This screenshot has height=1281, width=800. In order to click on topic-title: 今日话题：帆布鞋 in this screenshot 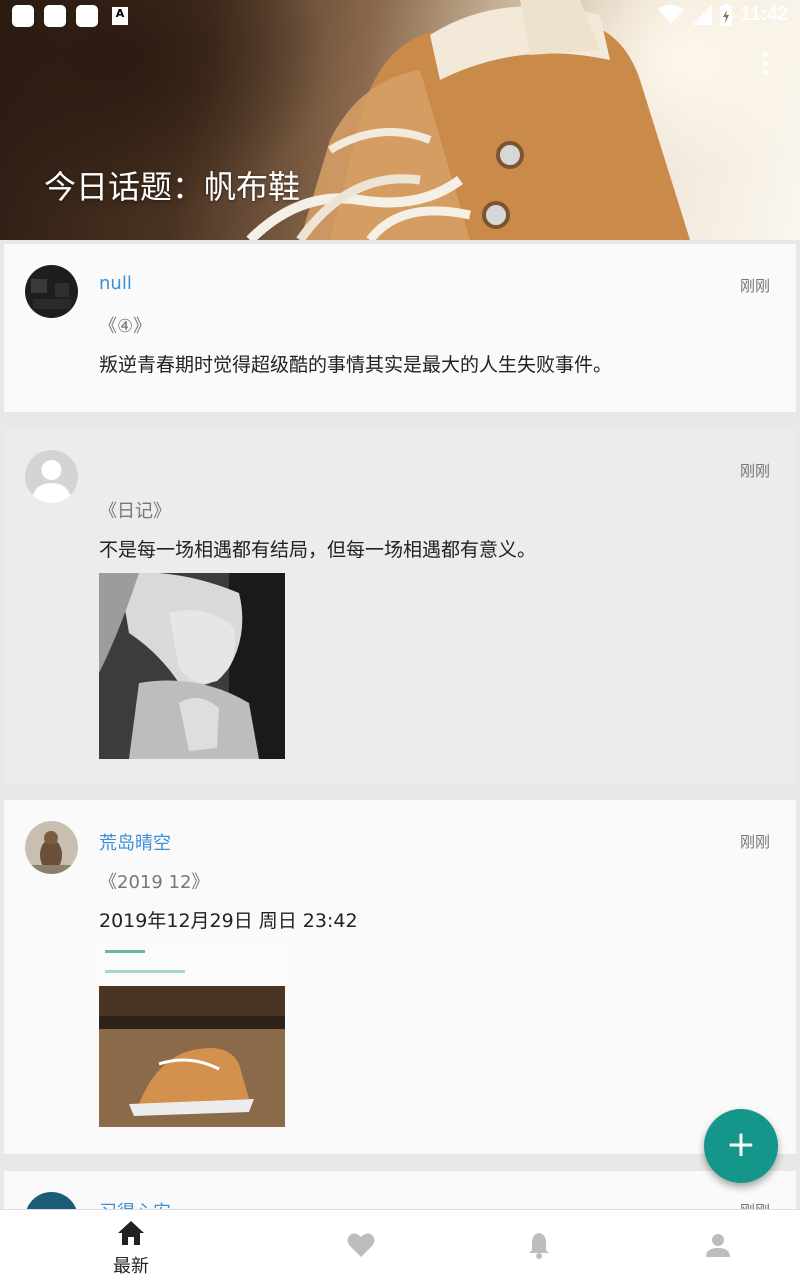, I will do `click(172, 187)`.